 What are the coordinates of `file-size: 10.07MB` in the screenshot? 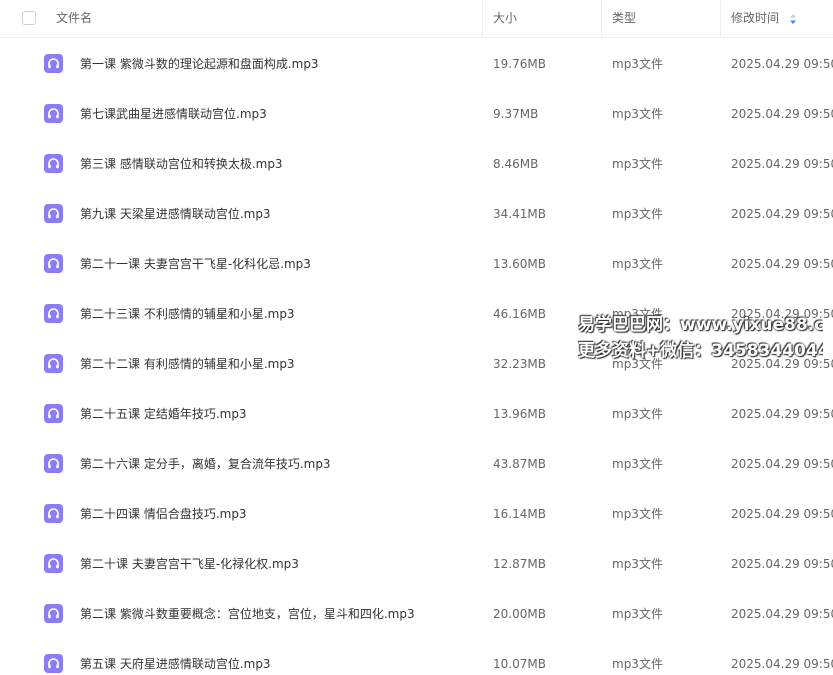 It's located at (519, 664).